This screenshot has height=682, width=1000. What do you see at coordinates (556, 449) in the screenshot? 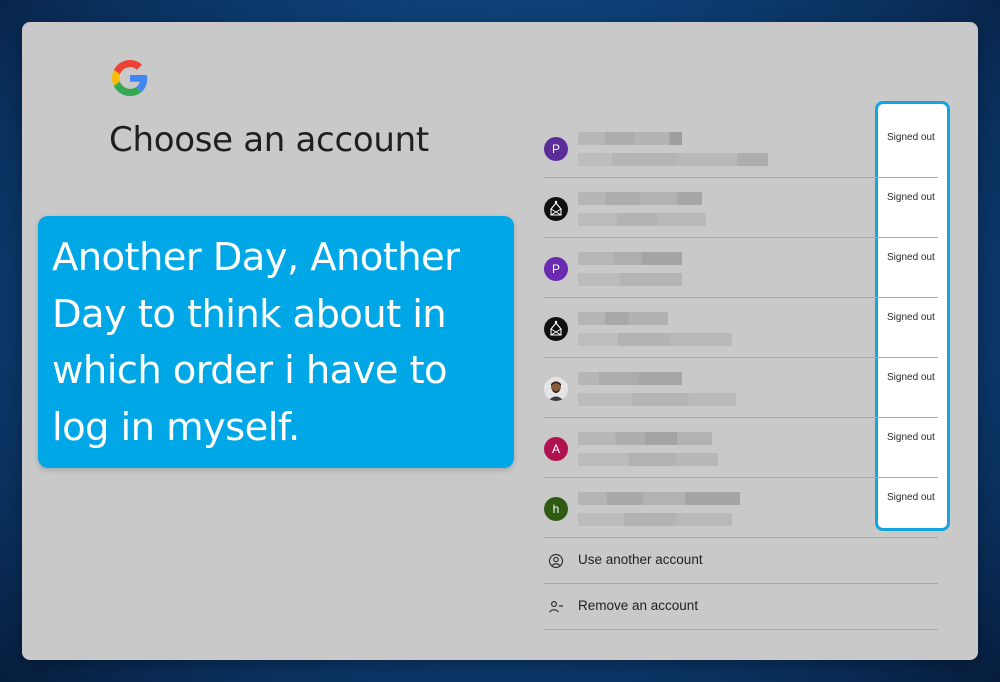
I see `avatar: A` at bounding box center [556, 449].